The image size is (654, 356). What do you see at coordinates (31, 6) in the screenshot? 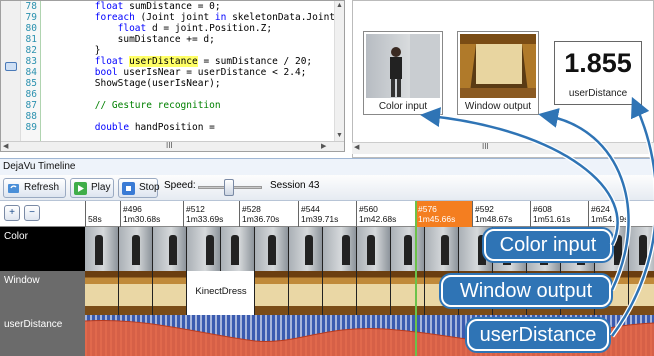
I see `line-number: 78` at bounding box center [31, 6].